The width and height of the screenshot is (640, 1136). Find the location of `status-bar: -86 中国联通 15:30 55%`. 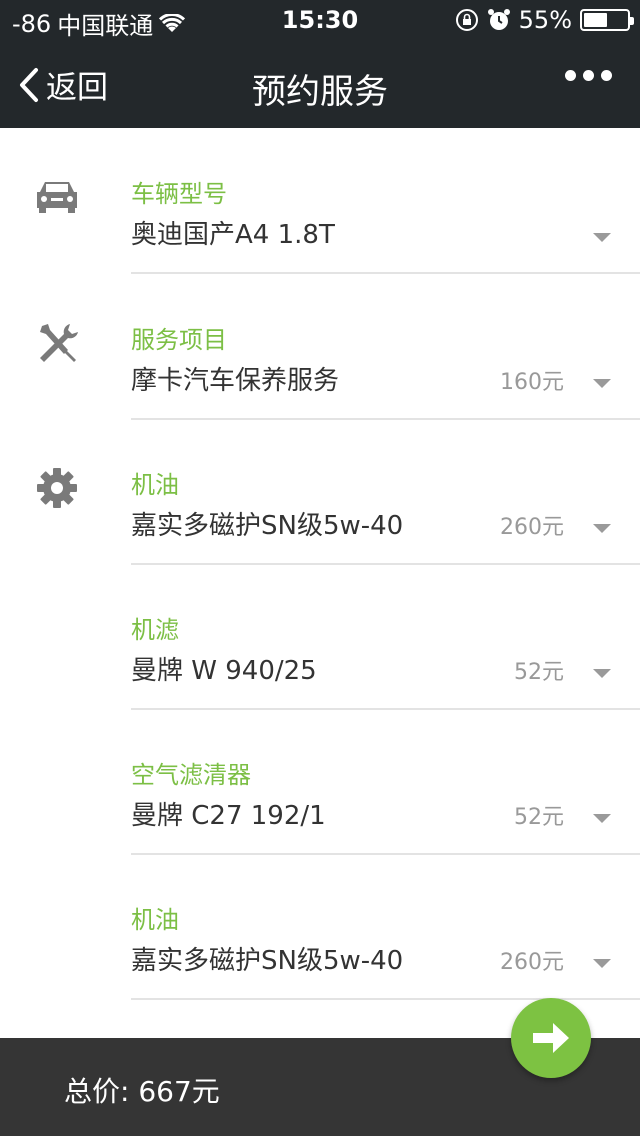

status-bar: -86 中国联通 15:30 55% is located at coordinates (320, 20).